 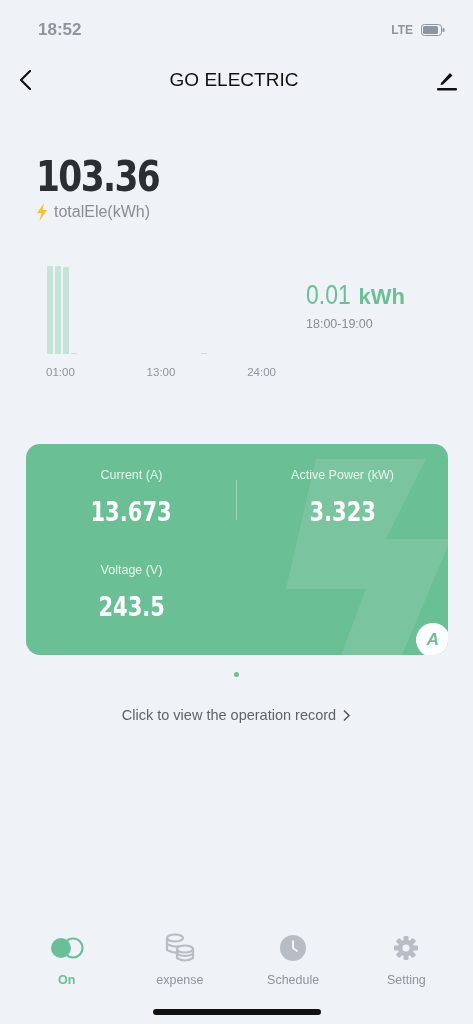 What do you see at coordinates (342, 511) in the screenshot?
I see `metric-value: 3.323` at bounding box center [342, 511].